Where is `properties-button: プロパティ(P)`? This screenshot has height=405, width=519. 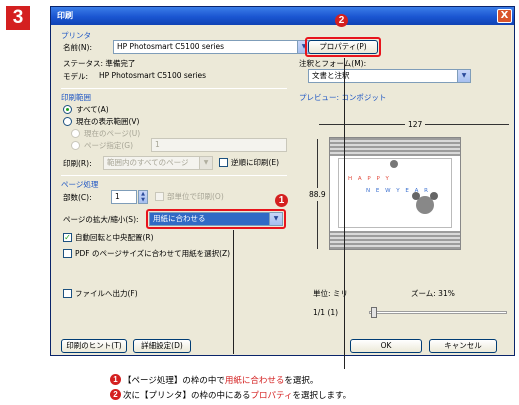 properties-button: プロパティ(P) is located at coordinates (343, 47).